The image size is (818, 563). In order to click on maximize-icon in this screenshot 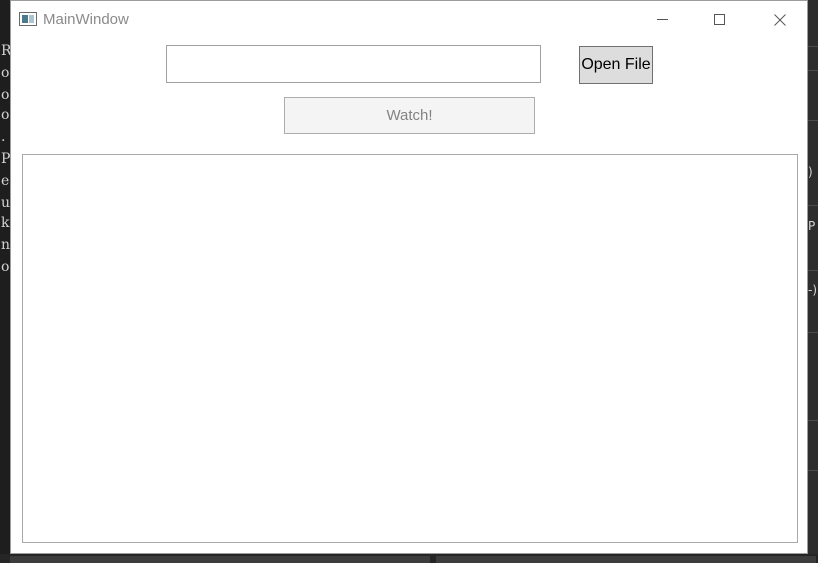, I will do `click(719, 19)`.